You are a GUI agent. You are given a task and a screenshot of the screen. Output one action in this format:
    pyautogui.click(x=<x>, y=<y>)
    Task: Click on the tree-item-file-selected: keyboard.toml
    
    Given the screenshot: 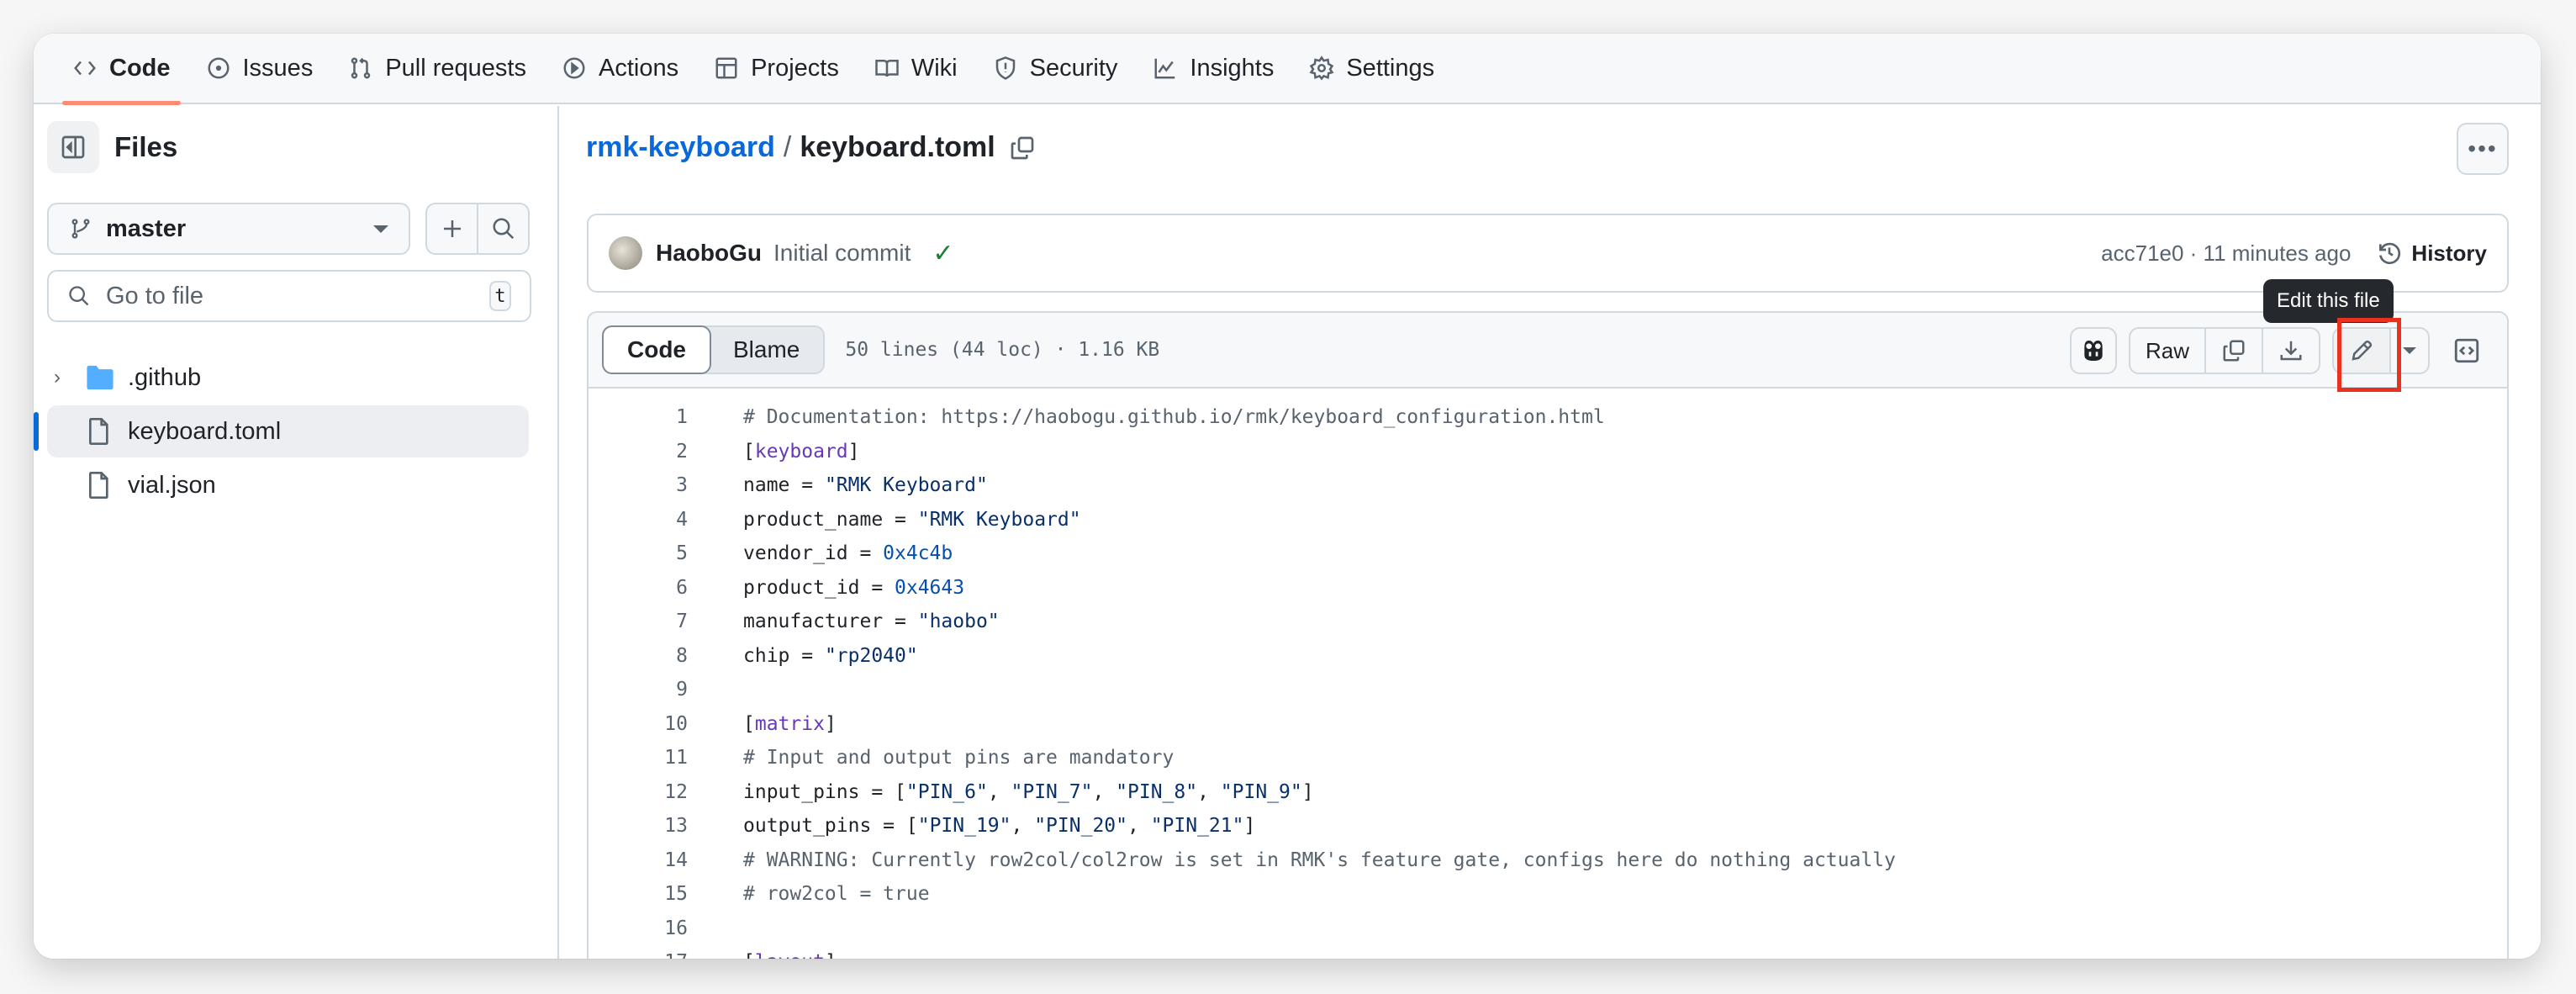 What is the action you would take?
    pyautogui.click(x=281, y=431)
    